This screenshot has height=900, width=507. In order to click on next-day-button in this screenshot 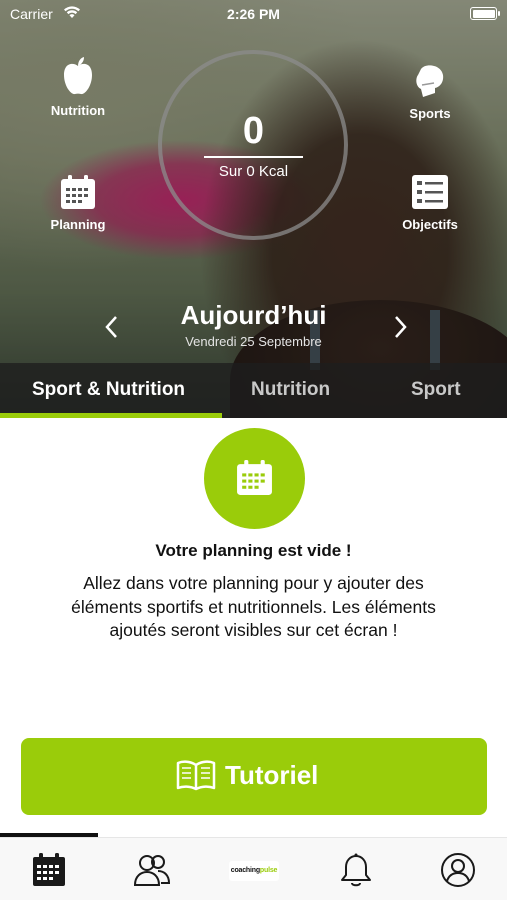, I will do `click(400, 327)`.